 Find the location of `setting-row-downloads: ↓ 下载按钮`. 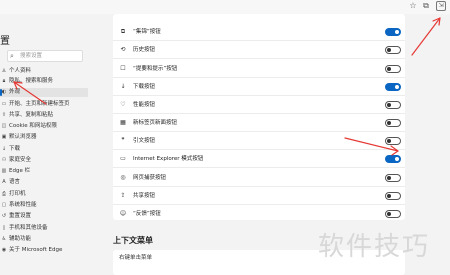

setting-row-downloads: ↓ 下载按钮 is located at coordinates (259, 87).